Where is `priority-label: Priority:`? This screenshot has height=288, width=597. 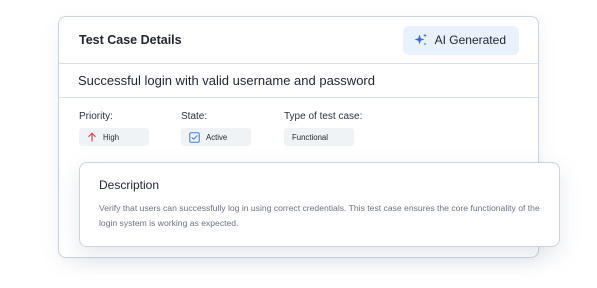 priority-label: Priority: is located at coordinates (96, 116).